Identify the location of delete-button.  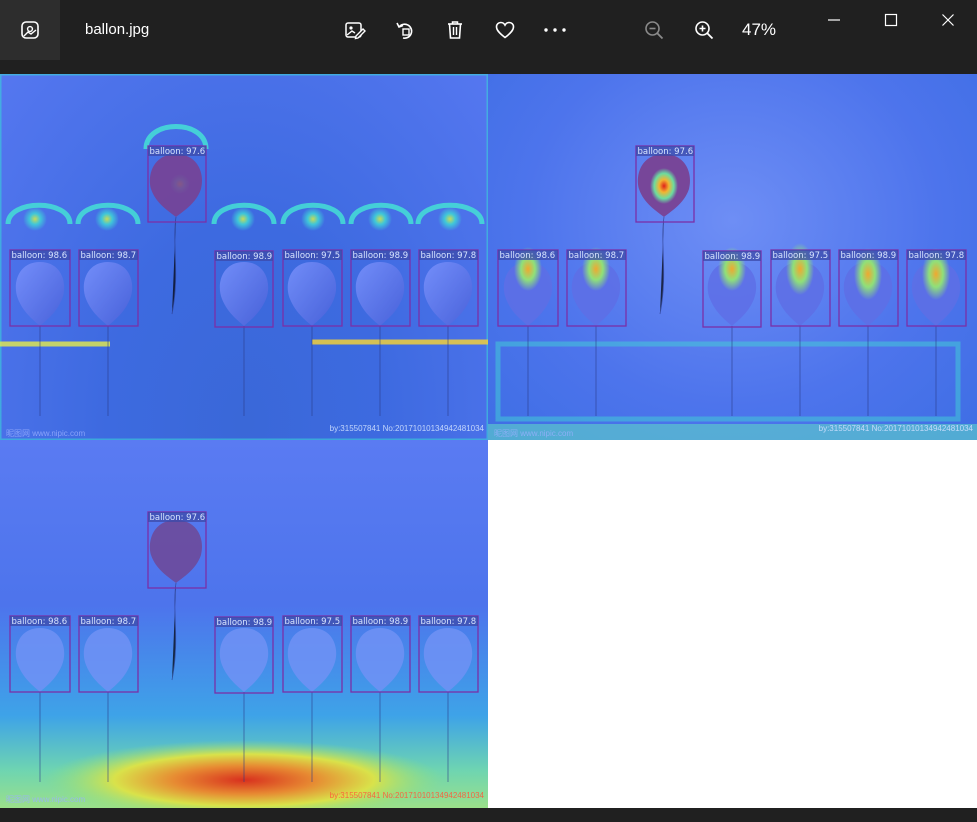
(455, 30).